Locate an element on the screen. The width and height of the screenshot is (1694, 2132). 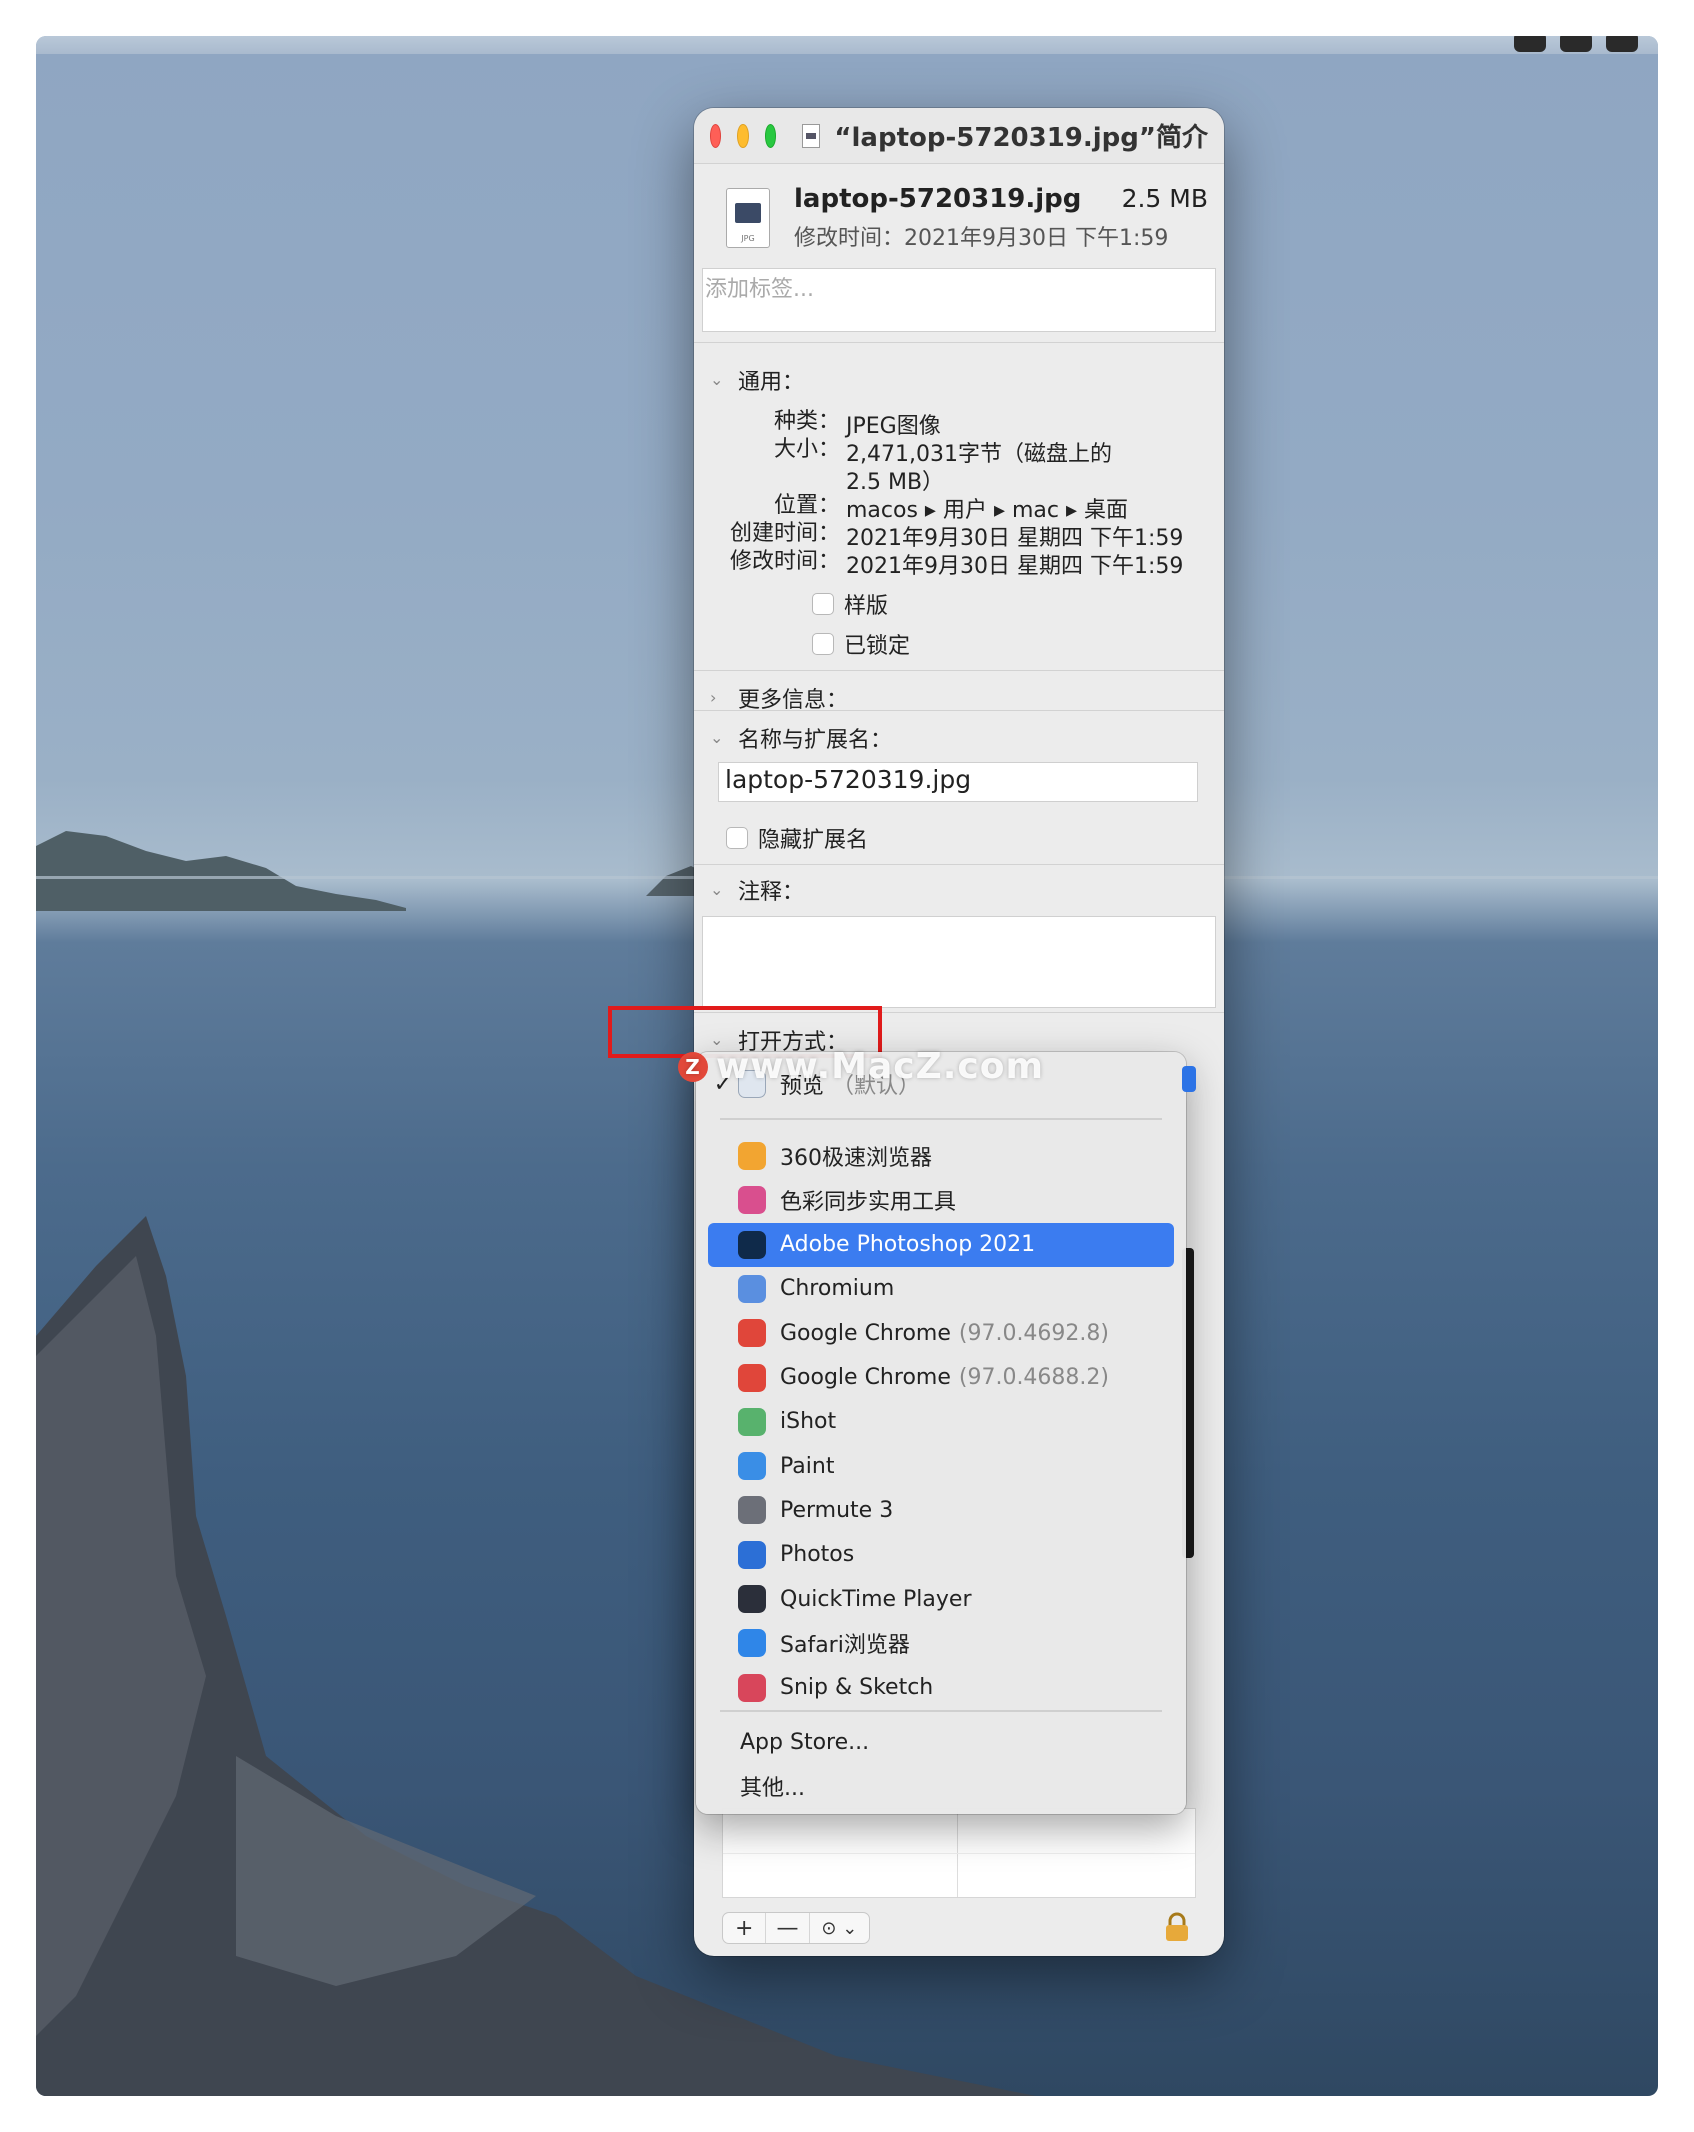
watermark: Zwww.MacZ.com is located at coordinates (861, 1066).